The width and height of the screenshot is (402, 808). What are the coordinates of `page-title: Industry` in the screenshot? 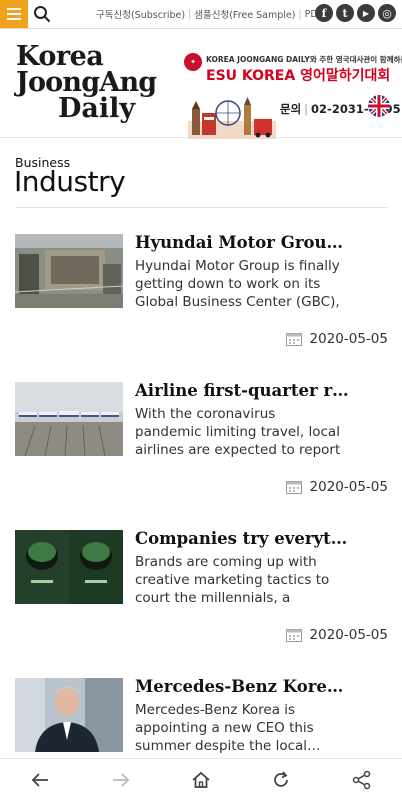 It's located at (70, 181).